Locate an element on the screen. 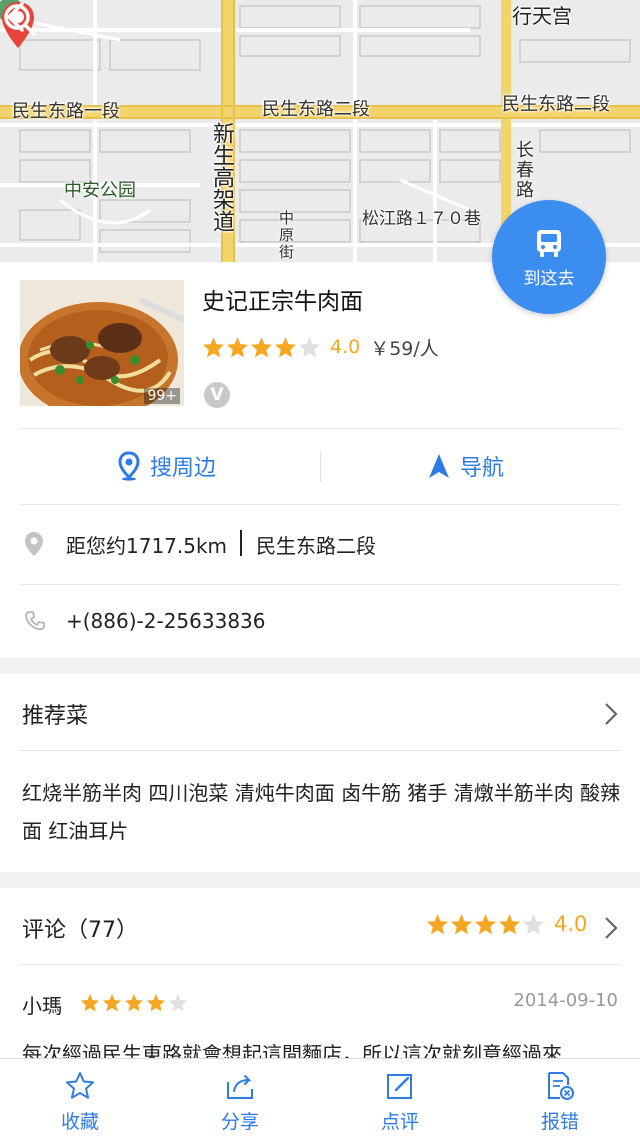  navigate-button: 导航 is located at coordinates (466, 466).